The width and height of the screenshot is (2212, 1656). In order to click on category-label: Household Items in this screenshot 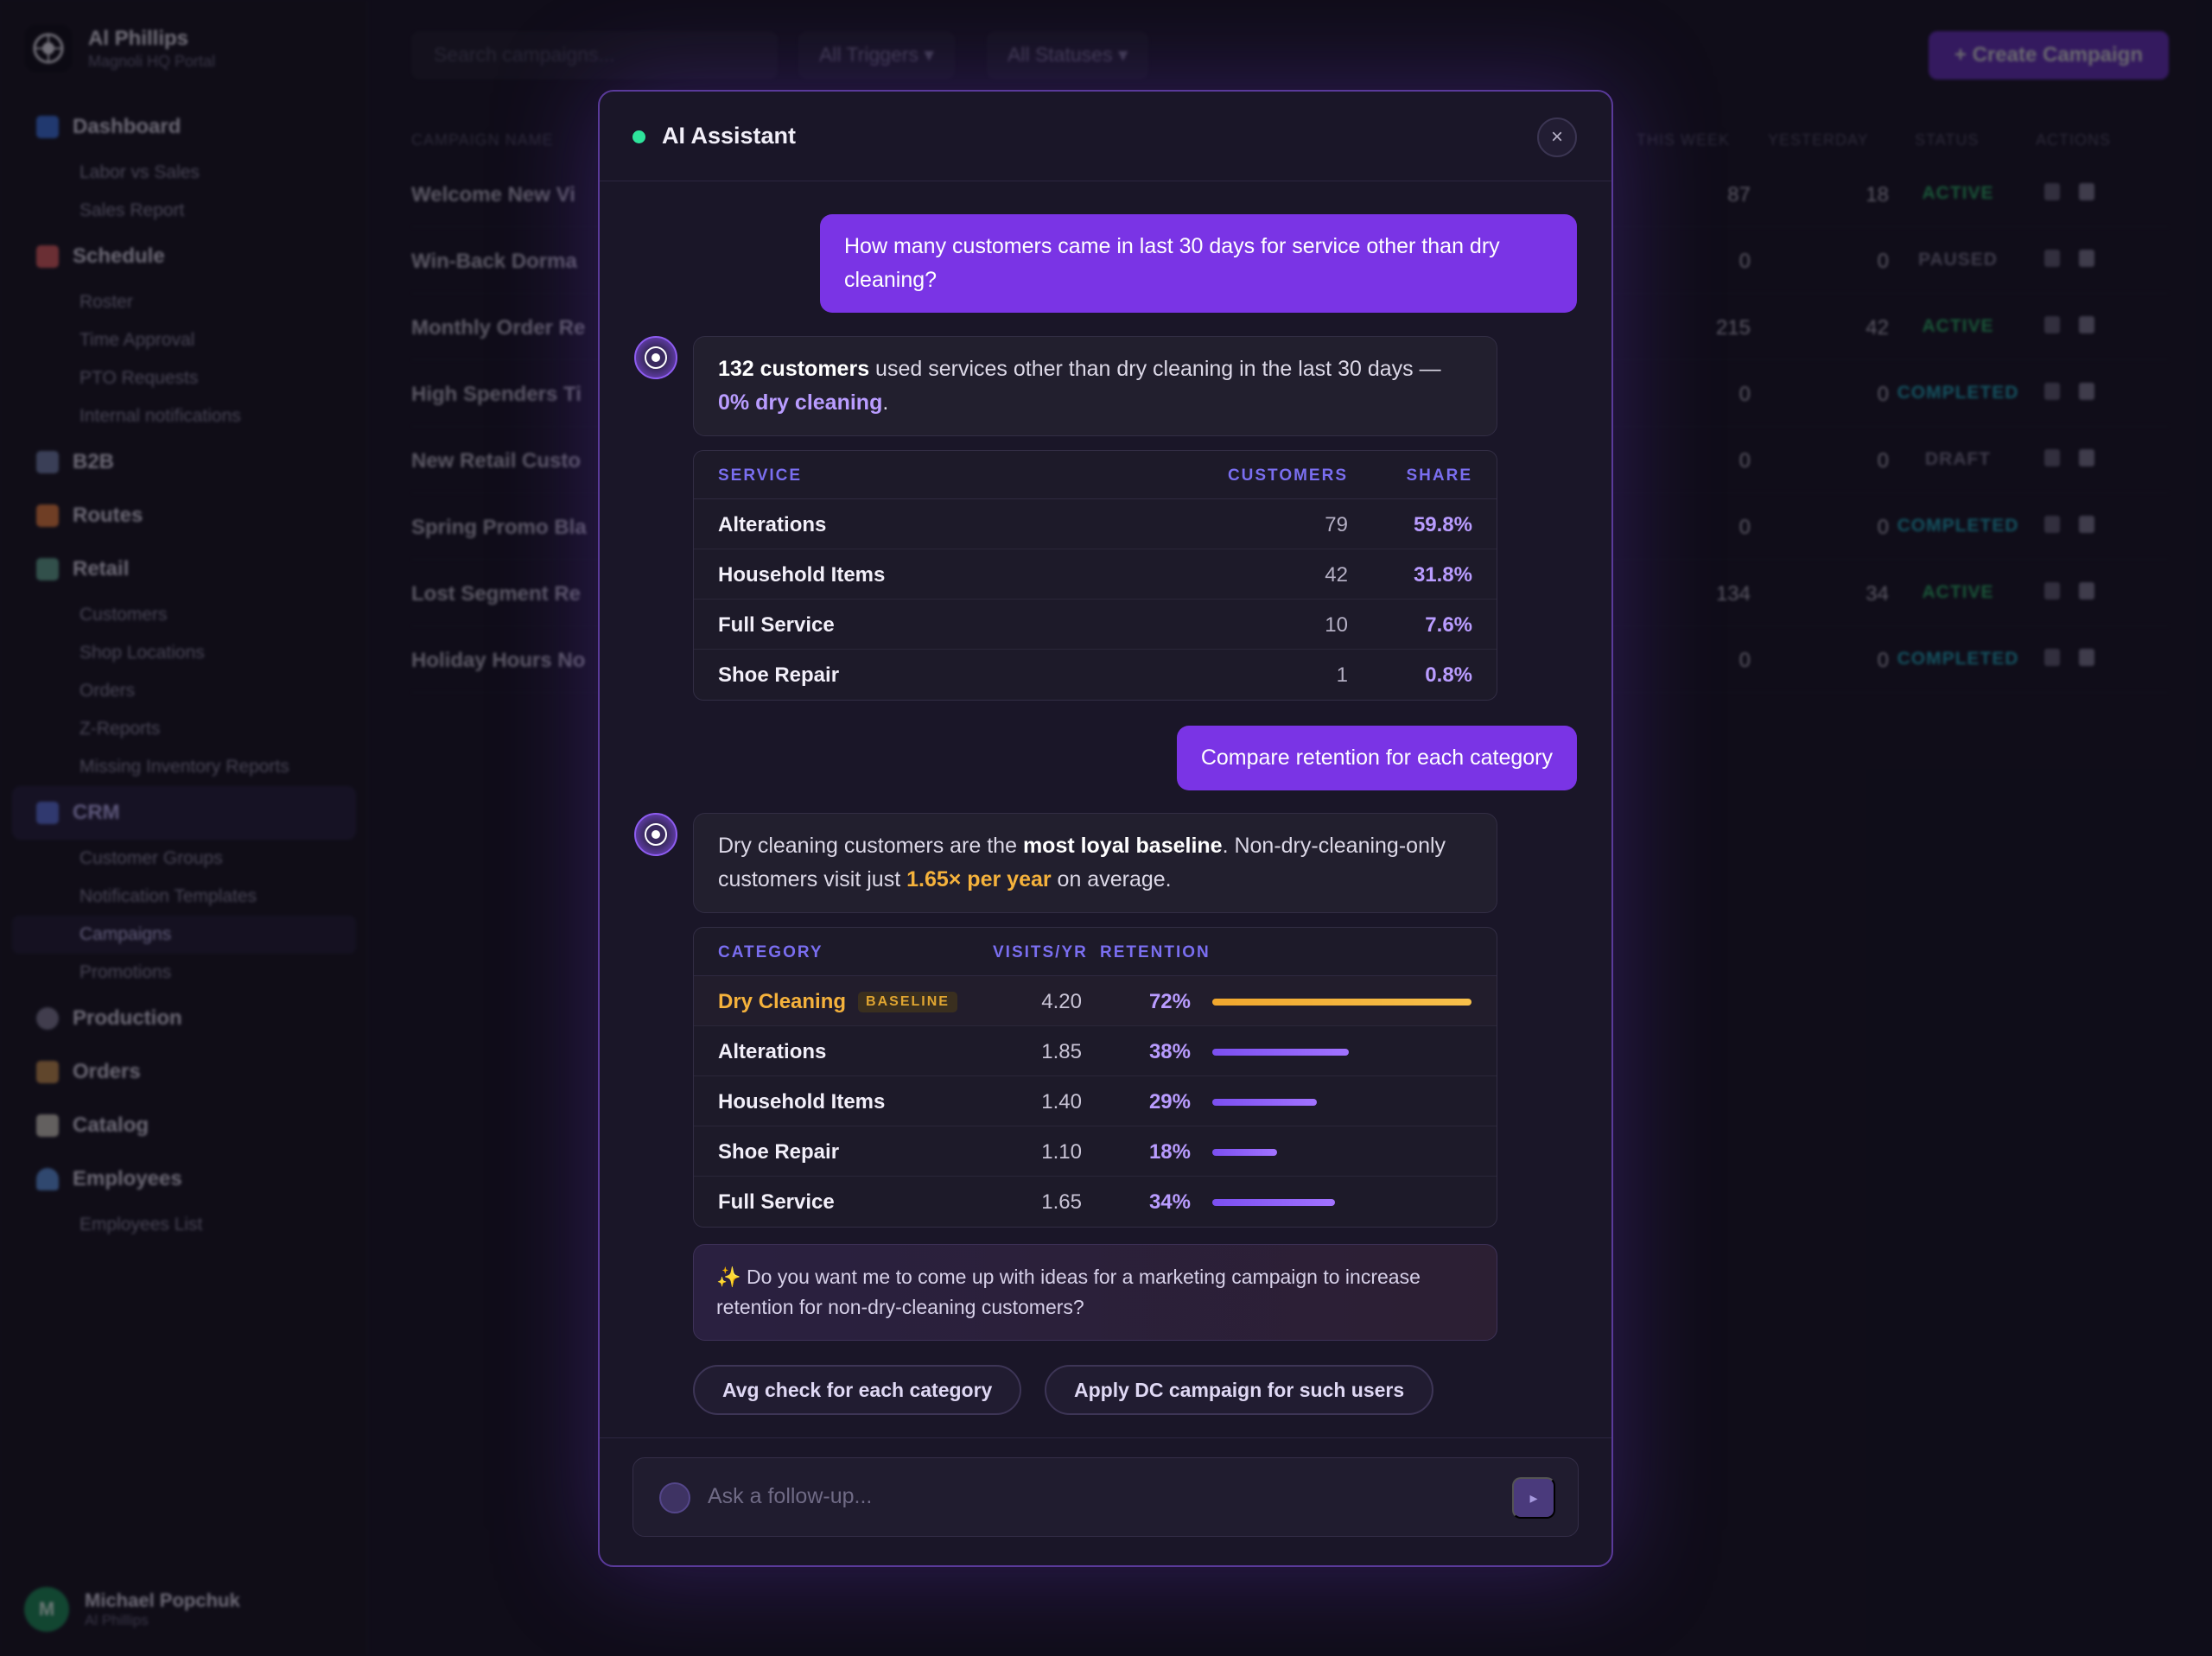, I will do `click(802, 1102)`.